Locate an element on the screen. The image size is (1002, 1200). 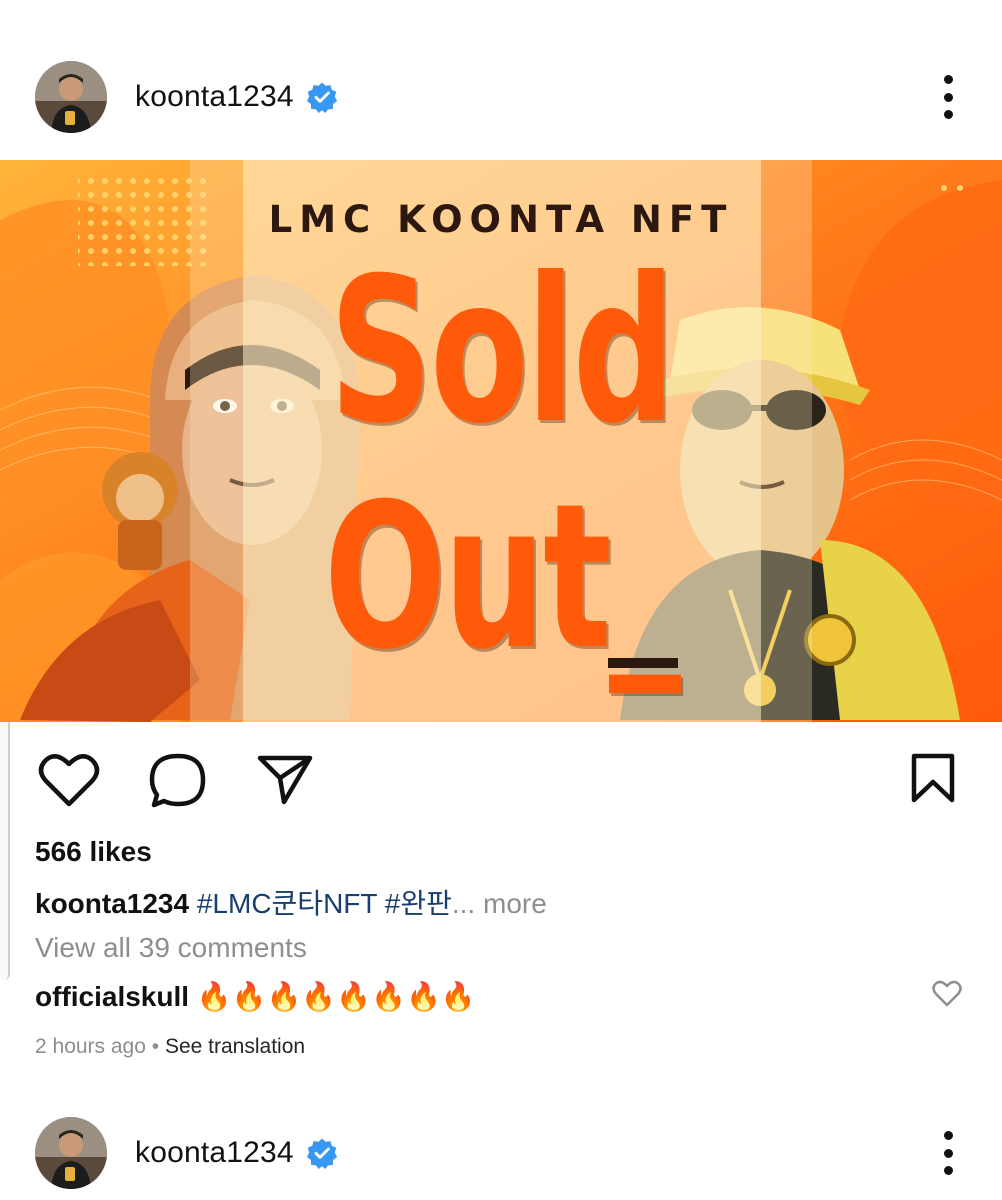
caption-username: koonta1234 is located at coordinates (112, 903).